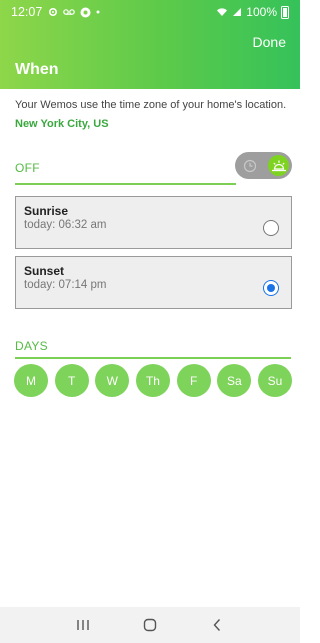 This screenshot has height=643, width=320. What do you see at coordinates (261, 12) in the screenshot?
I see `battery-percent: 100%` at bounding box center [261, 12].